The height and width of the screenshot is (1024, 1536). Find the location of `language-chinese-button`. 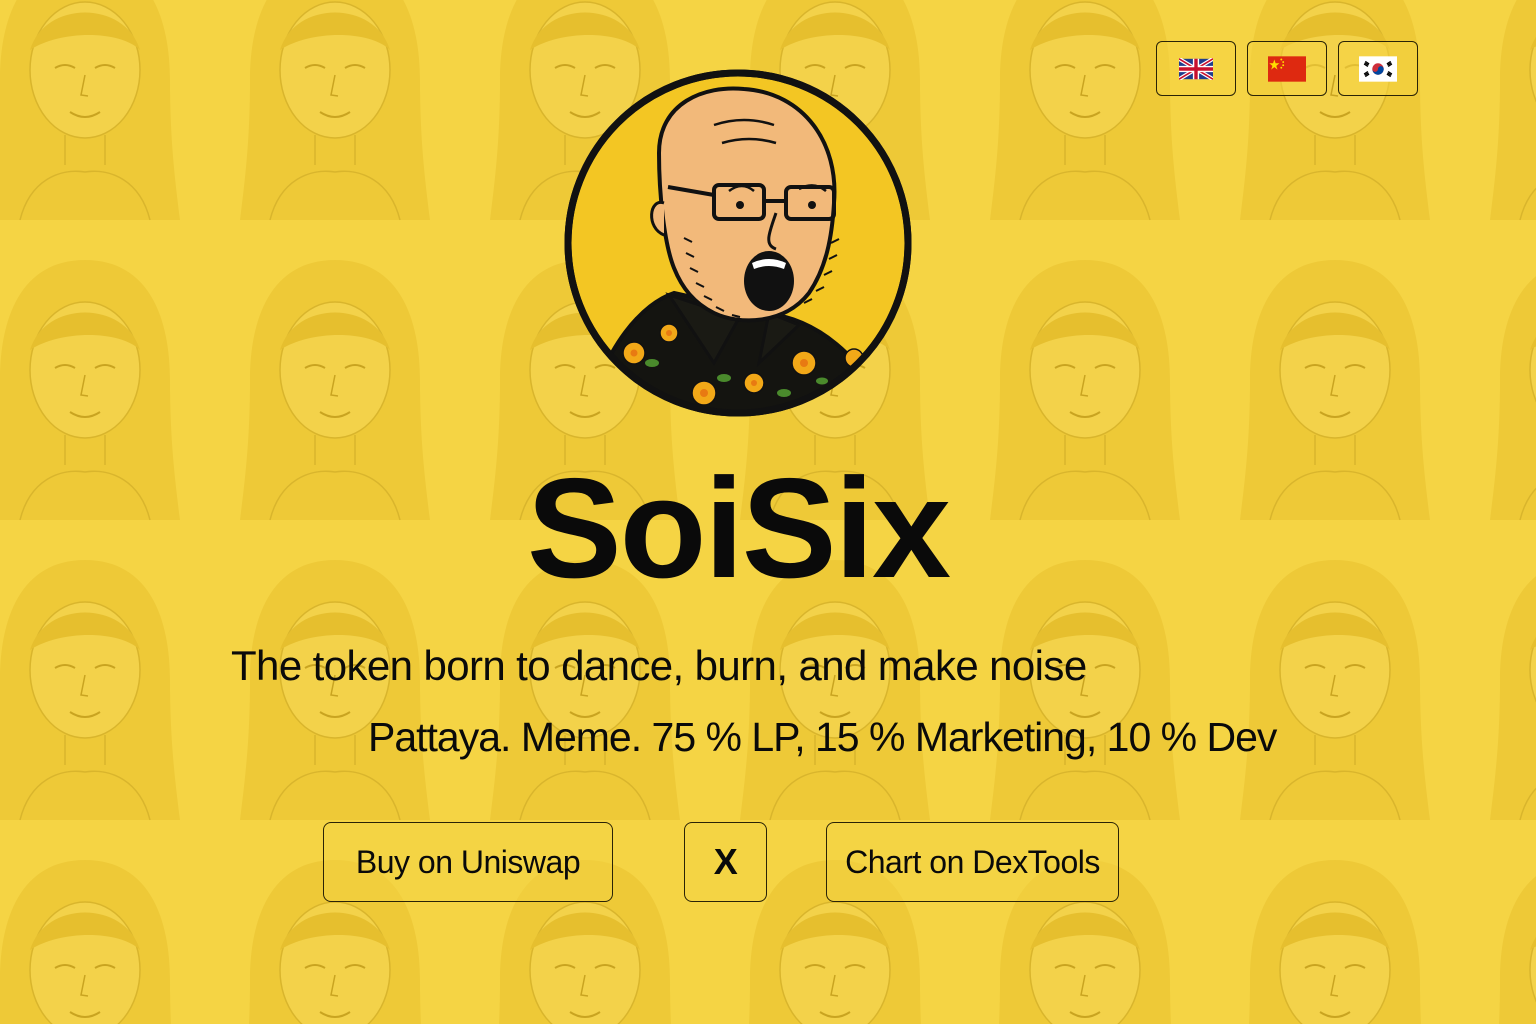

language-chinese-button is located at coordinates (1287, 68).